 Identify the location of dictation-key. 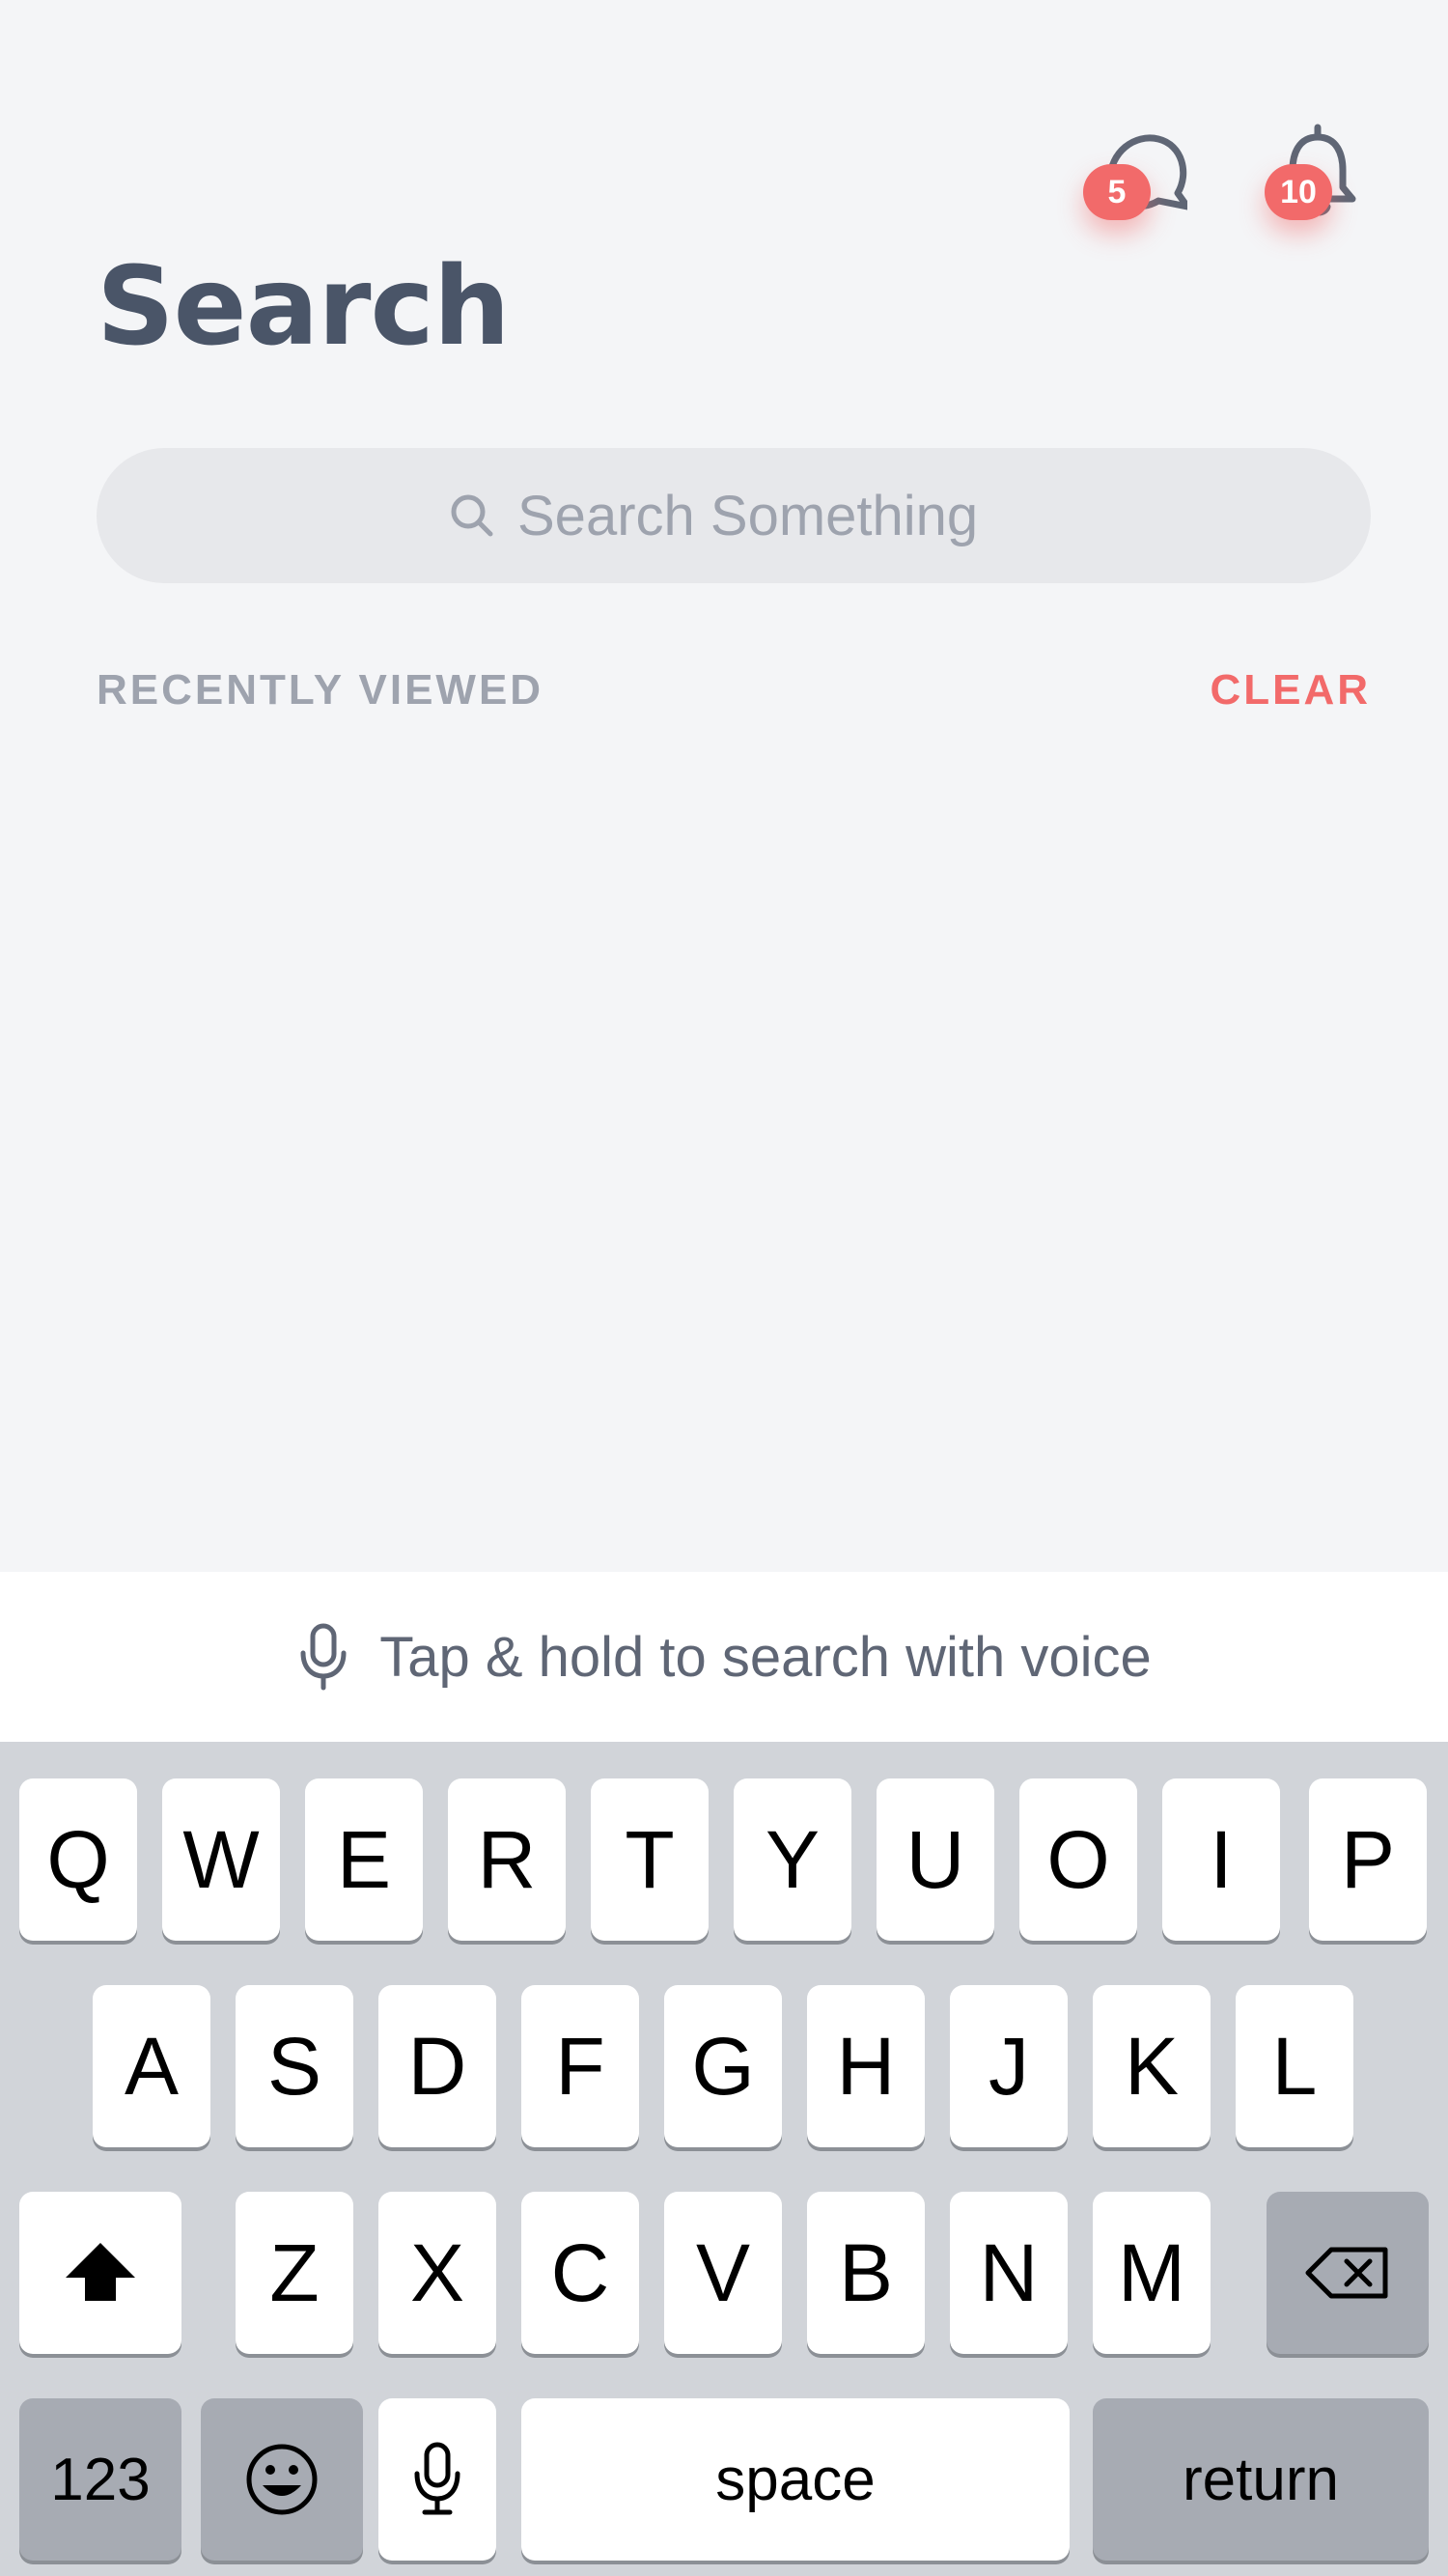
(437, 2480).